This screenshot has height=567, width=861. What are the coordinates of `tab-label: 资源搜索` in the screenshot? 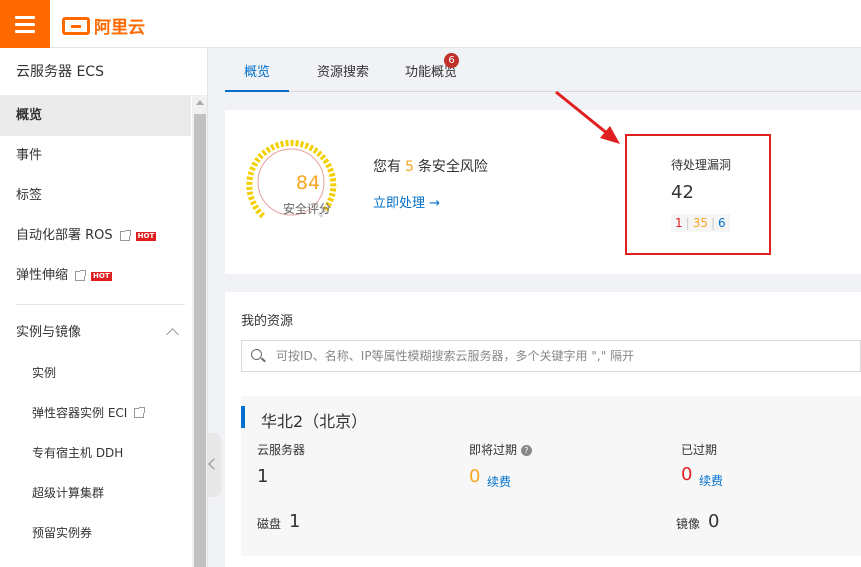 It's located at (342, 72).